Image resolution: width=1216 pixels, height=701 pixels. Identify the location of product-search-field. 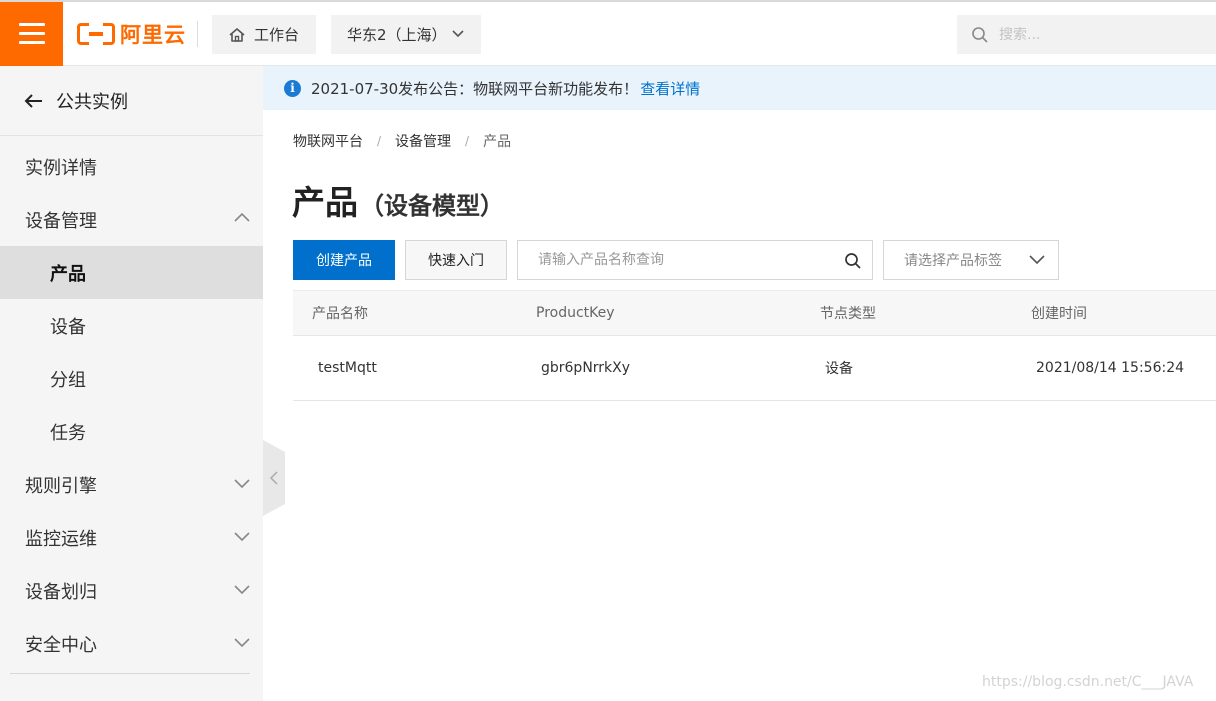
(695, 260).